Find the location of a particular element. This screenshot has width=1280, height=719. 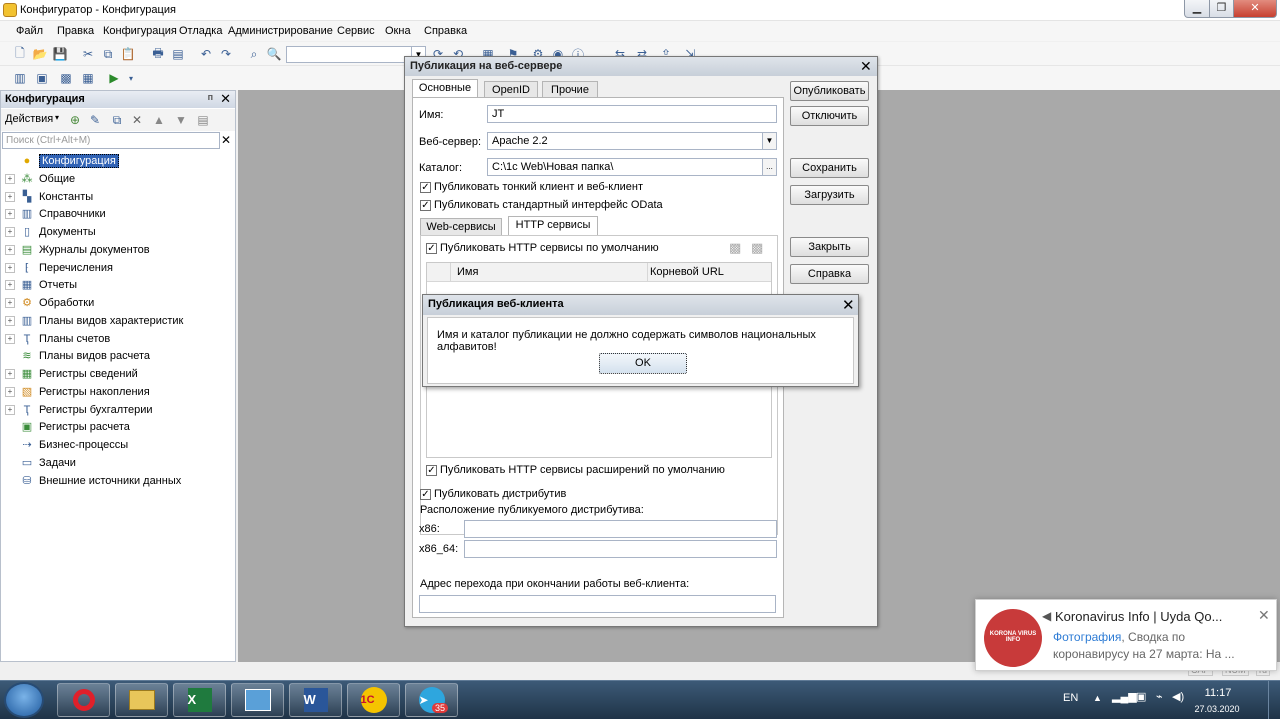

delete-icon: ✕ is located at coordinates (137, 120).